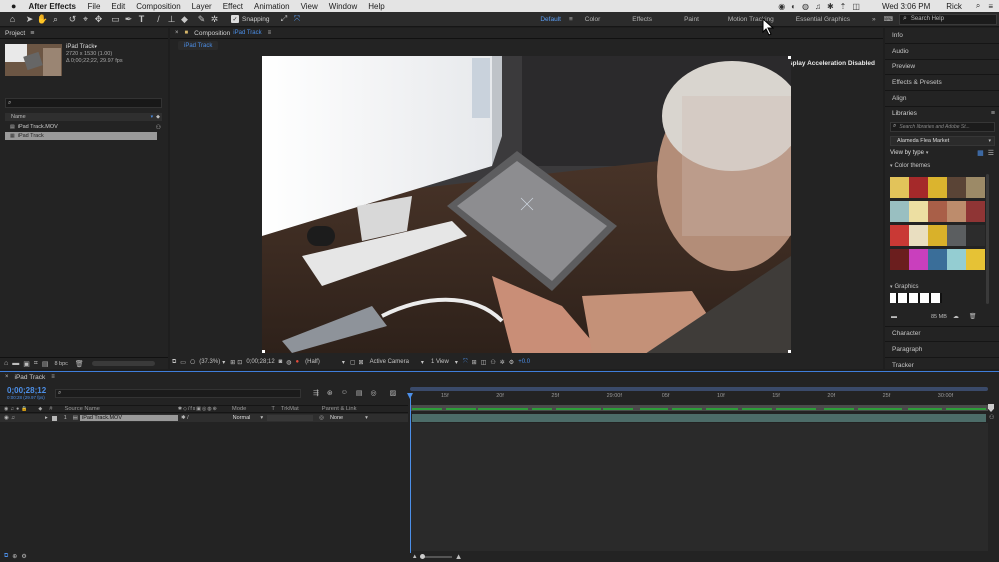 The image size is (999, 562). I want to click on puppet-tool-icon: ✲, so click(214, 19).